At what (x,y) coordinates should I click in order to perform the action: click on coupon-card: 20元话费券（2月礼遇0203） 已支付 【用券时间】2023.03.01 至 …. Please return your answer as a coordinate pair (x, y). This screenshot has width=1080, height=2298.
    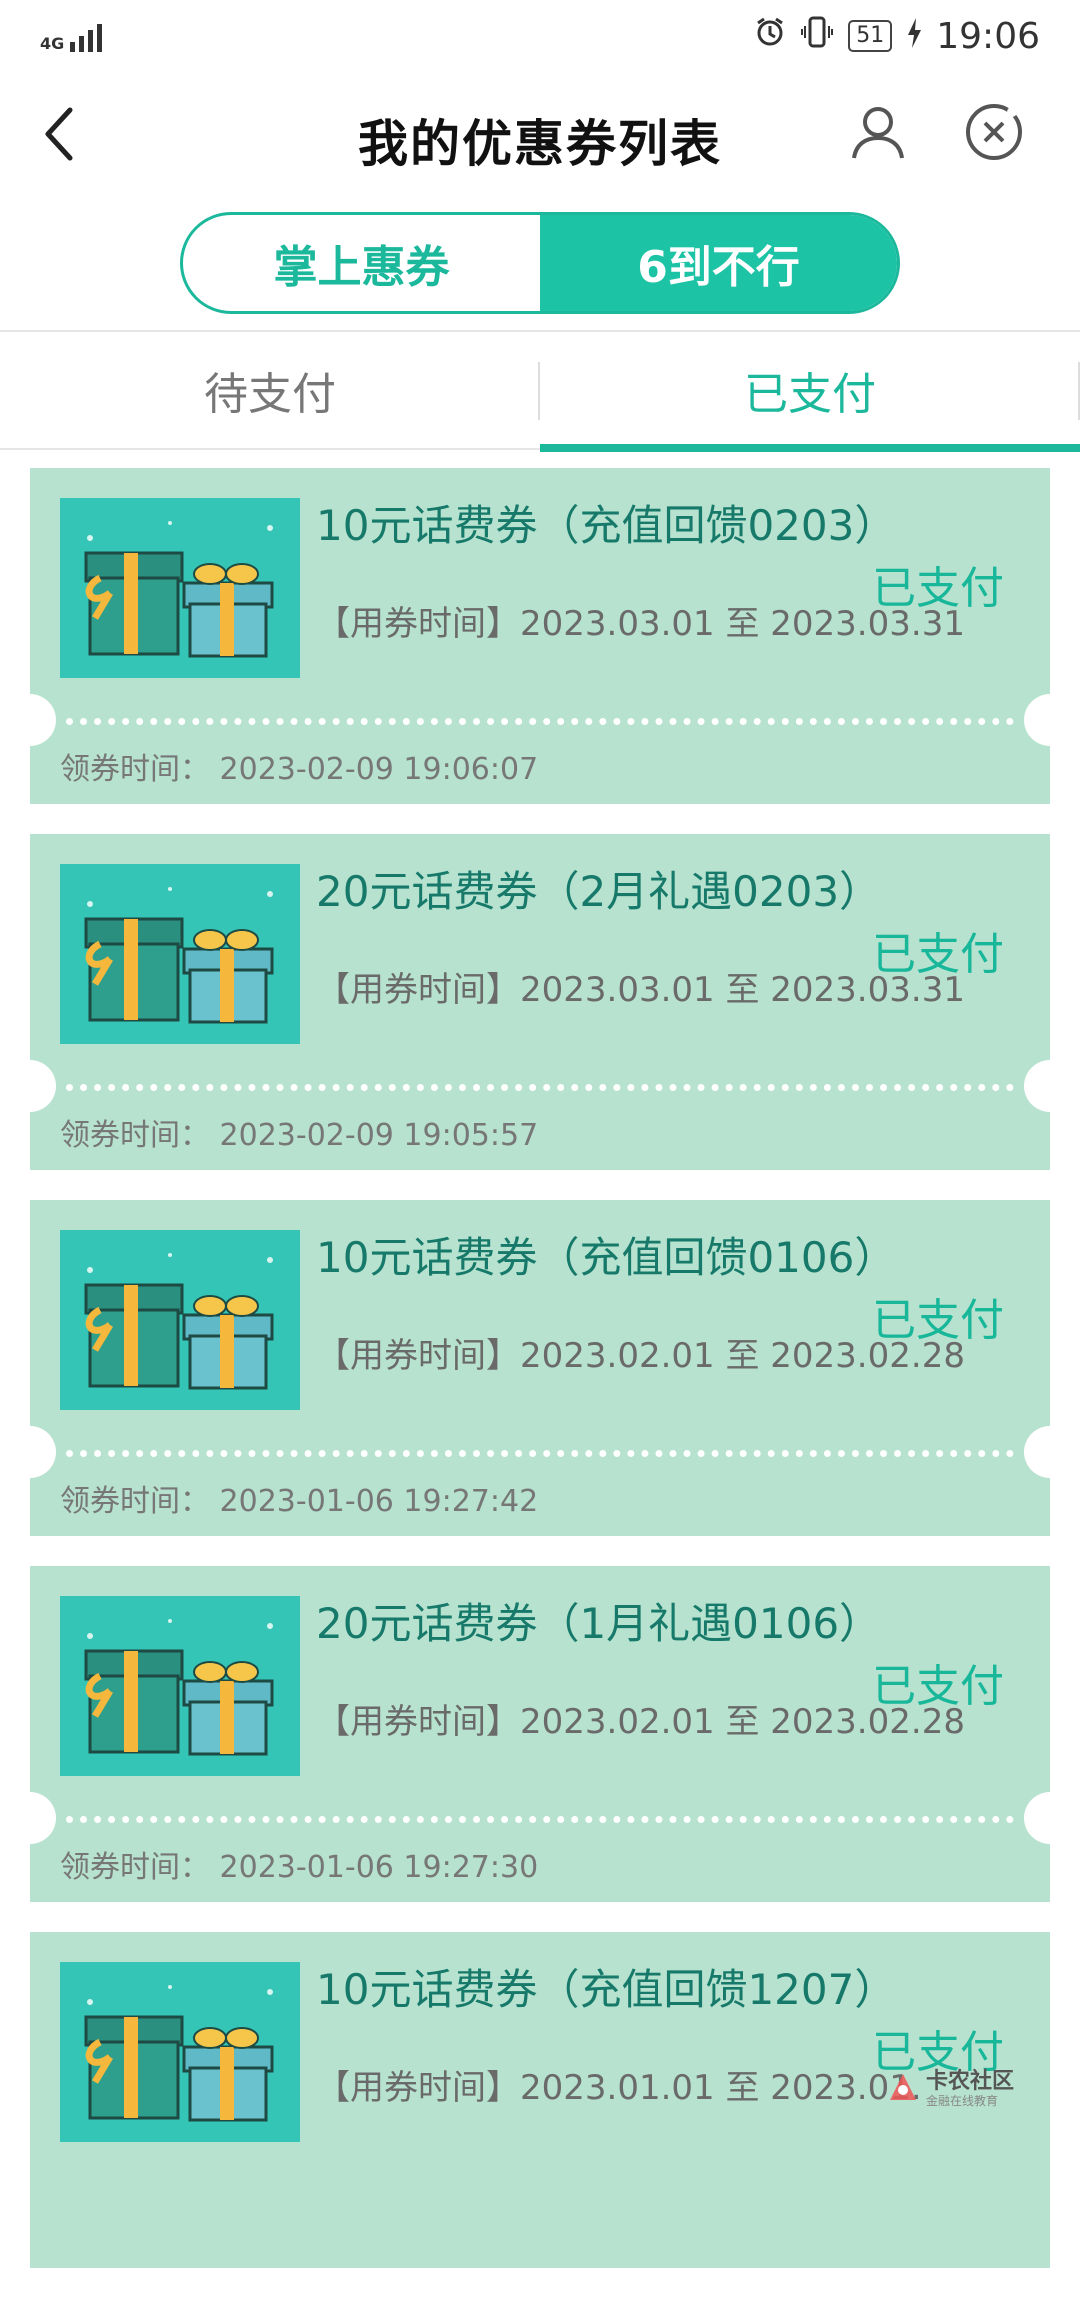
    Looking at the image, I should click on (540, 1002).